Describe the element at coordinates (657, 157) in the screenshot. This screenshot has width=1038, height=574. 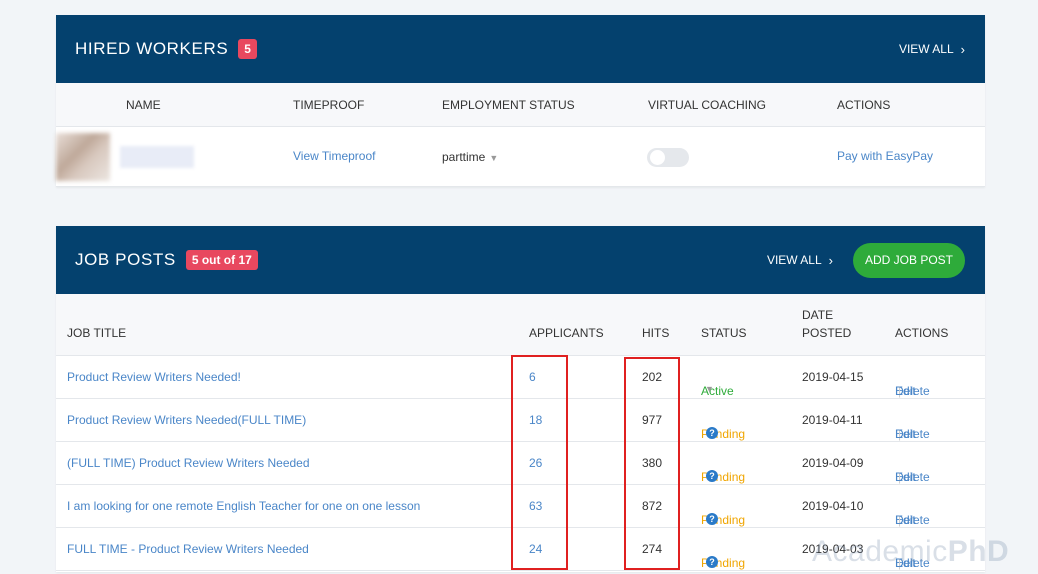
I see `toggle-knob` at that location.